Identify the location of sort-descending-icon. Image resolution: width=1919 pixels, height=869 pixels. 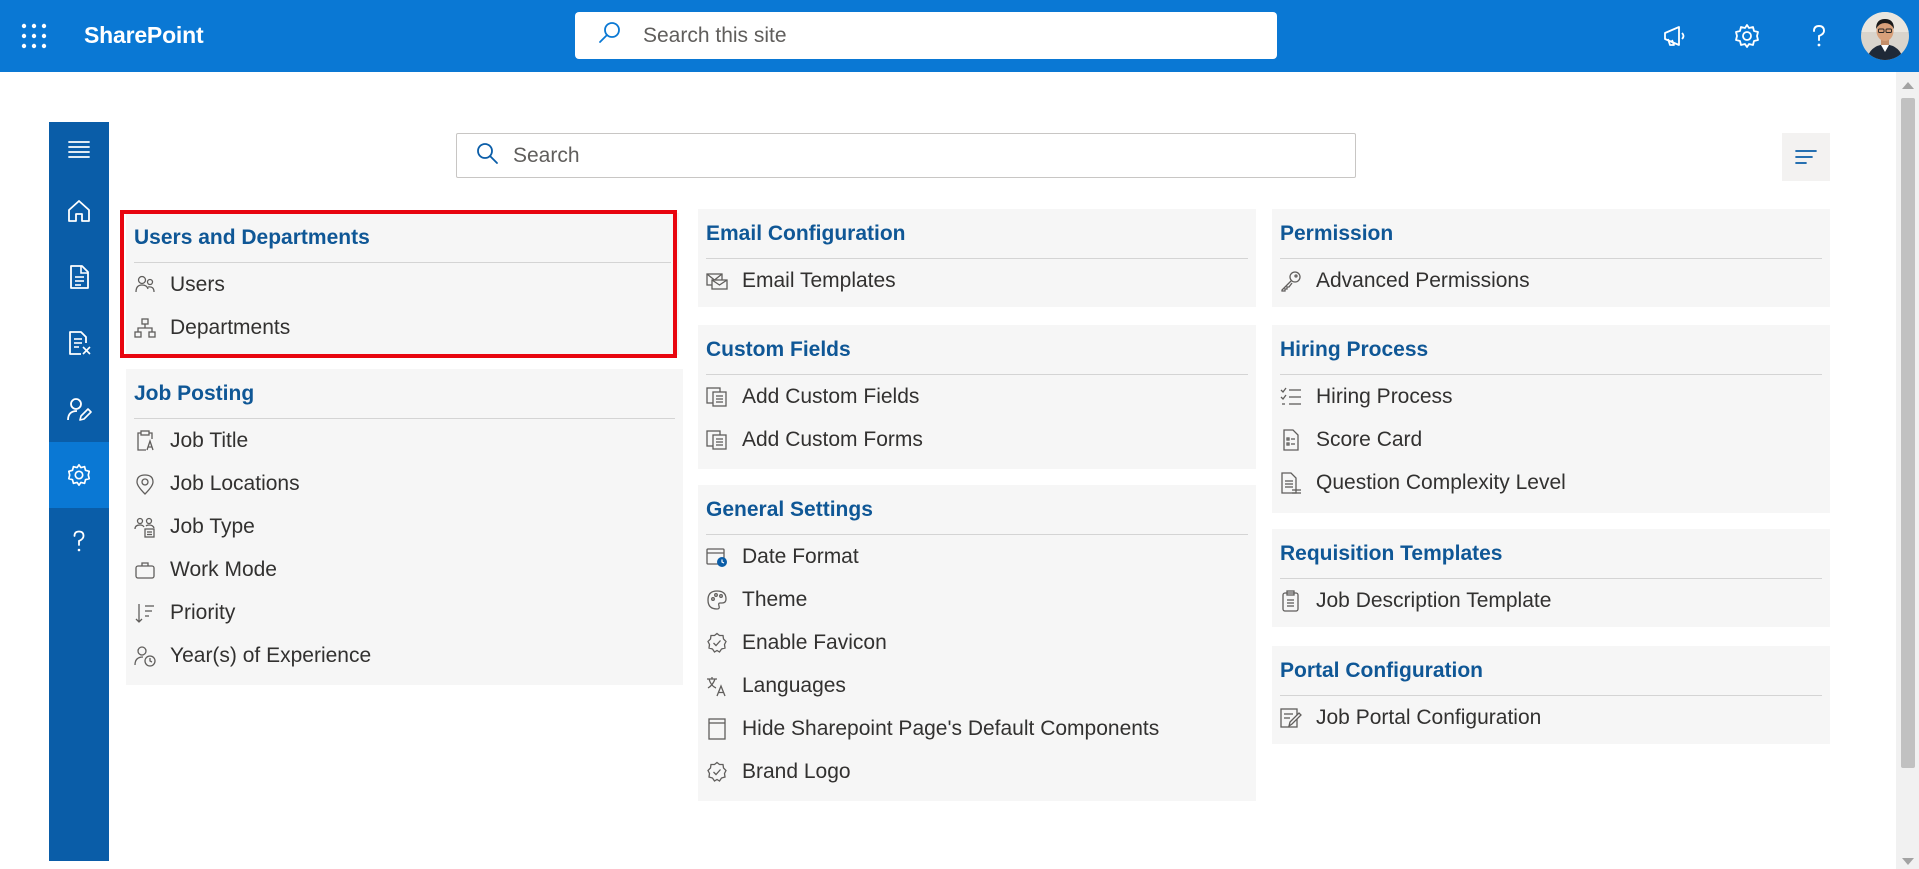
(145, 613).